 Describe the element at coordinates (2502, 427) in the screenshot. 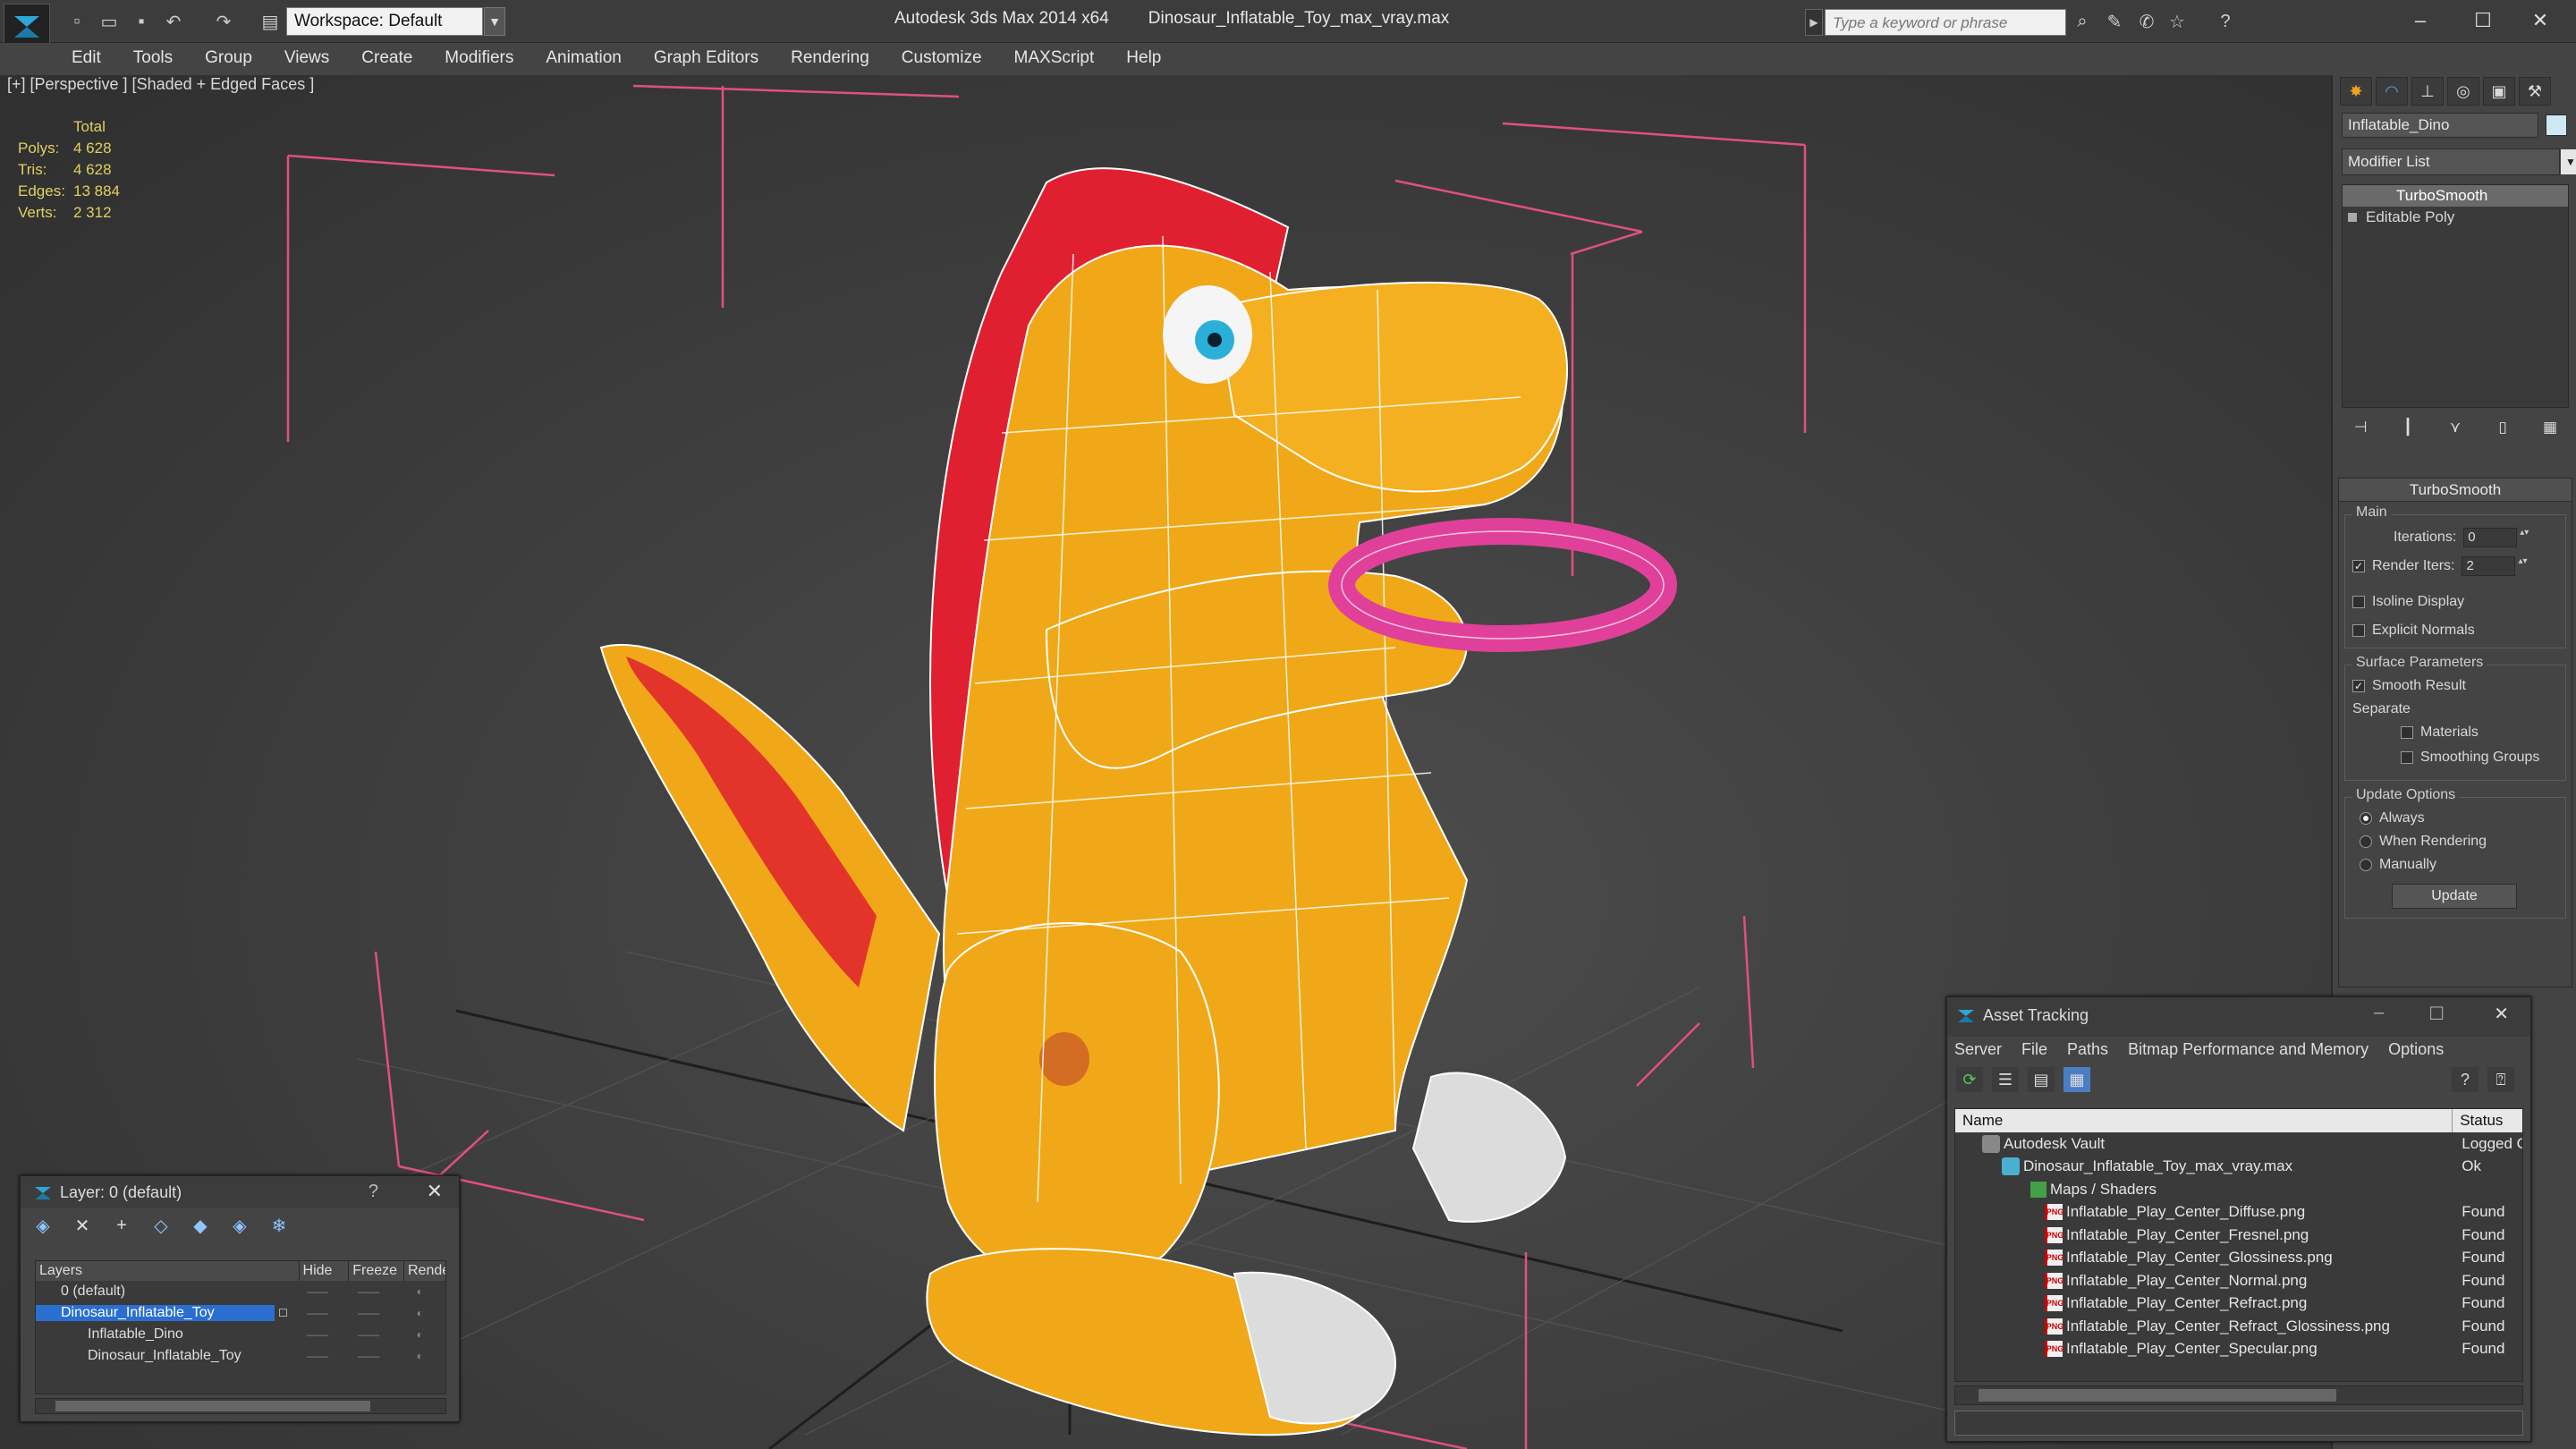

I see `remove-modifier-icon: ▯` at that location.